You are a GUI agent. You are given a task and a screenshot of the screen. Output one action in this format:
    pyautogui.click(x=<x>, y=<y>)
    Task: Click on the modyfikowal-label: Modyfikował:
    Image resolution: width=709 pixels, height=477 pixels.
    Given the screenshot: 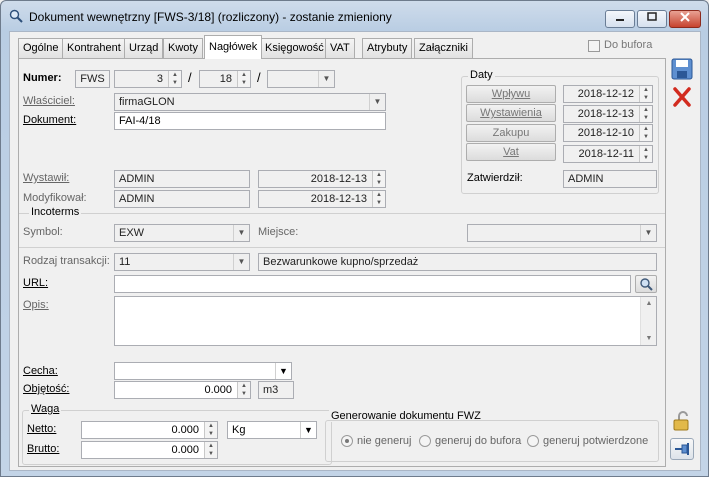 What is the action you would take?
    pyautogui.click(x=55, y=198)
    